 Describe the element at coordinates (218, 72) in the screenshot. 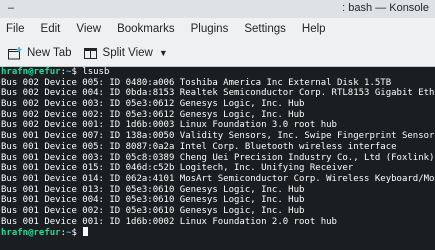

I see `command-line: hrafn@refur:~$ lsusb` at that location.